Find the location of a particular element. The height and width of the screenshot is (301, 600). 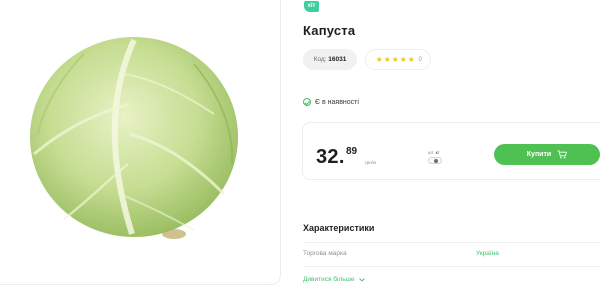

unit-switch: шт кг is located at coordinates (435, 157).